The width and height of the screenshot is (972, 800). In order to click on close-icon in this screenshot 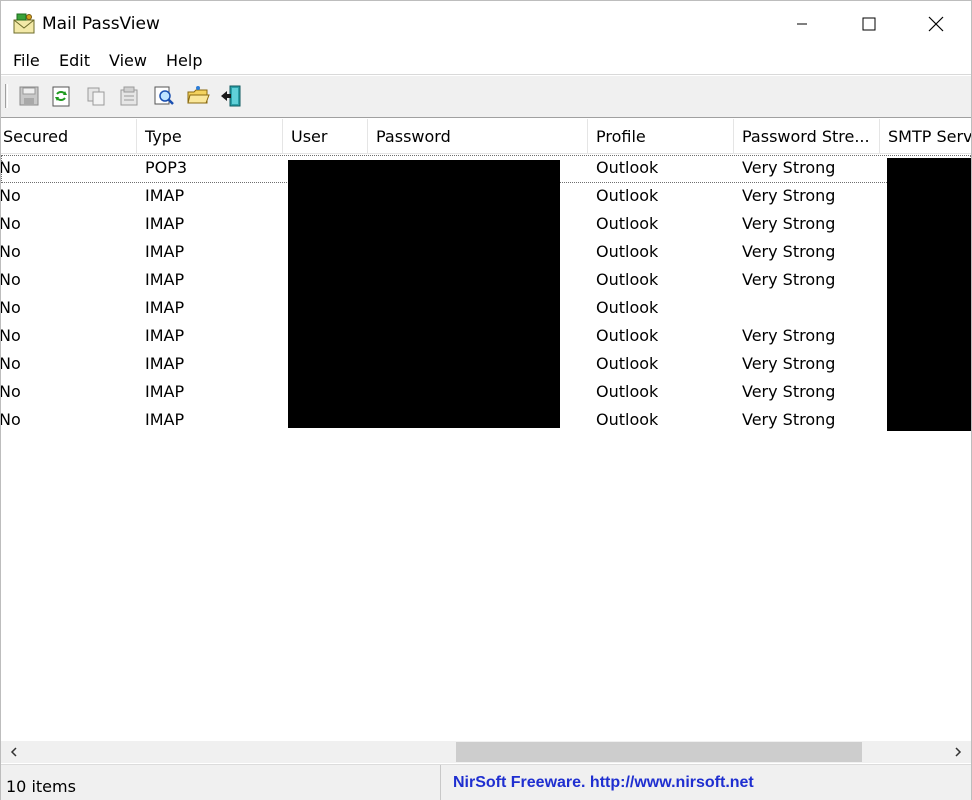, I will do `click(936, 24)`.